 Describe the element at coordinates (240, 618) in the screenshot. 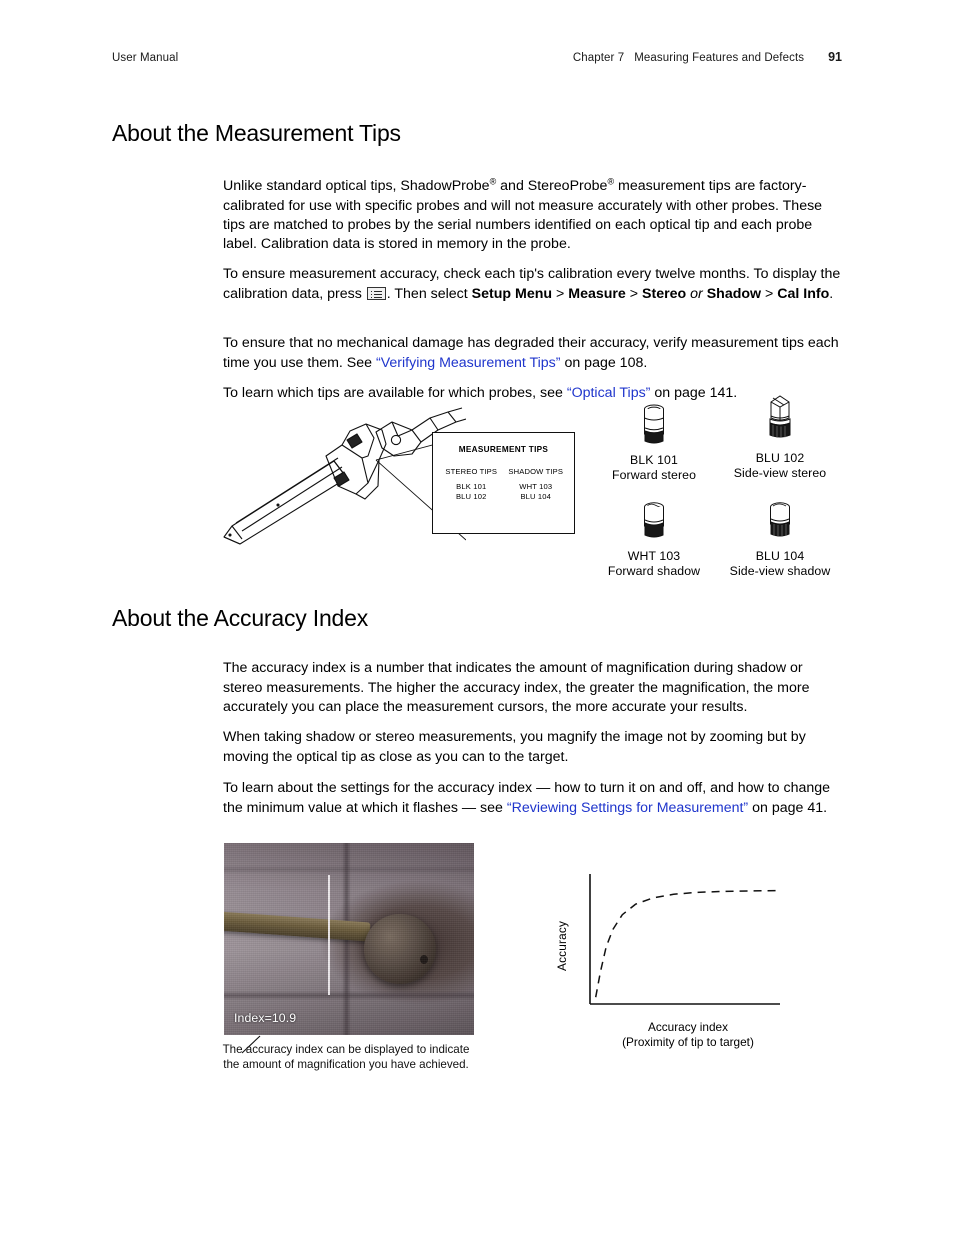

I see `heading-about-accuracy-index: About the Accuracy Index` at that location.